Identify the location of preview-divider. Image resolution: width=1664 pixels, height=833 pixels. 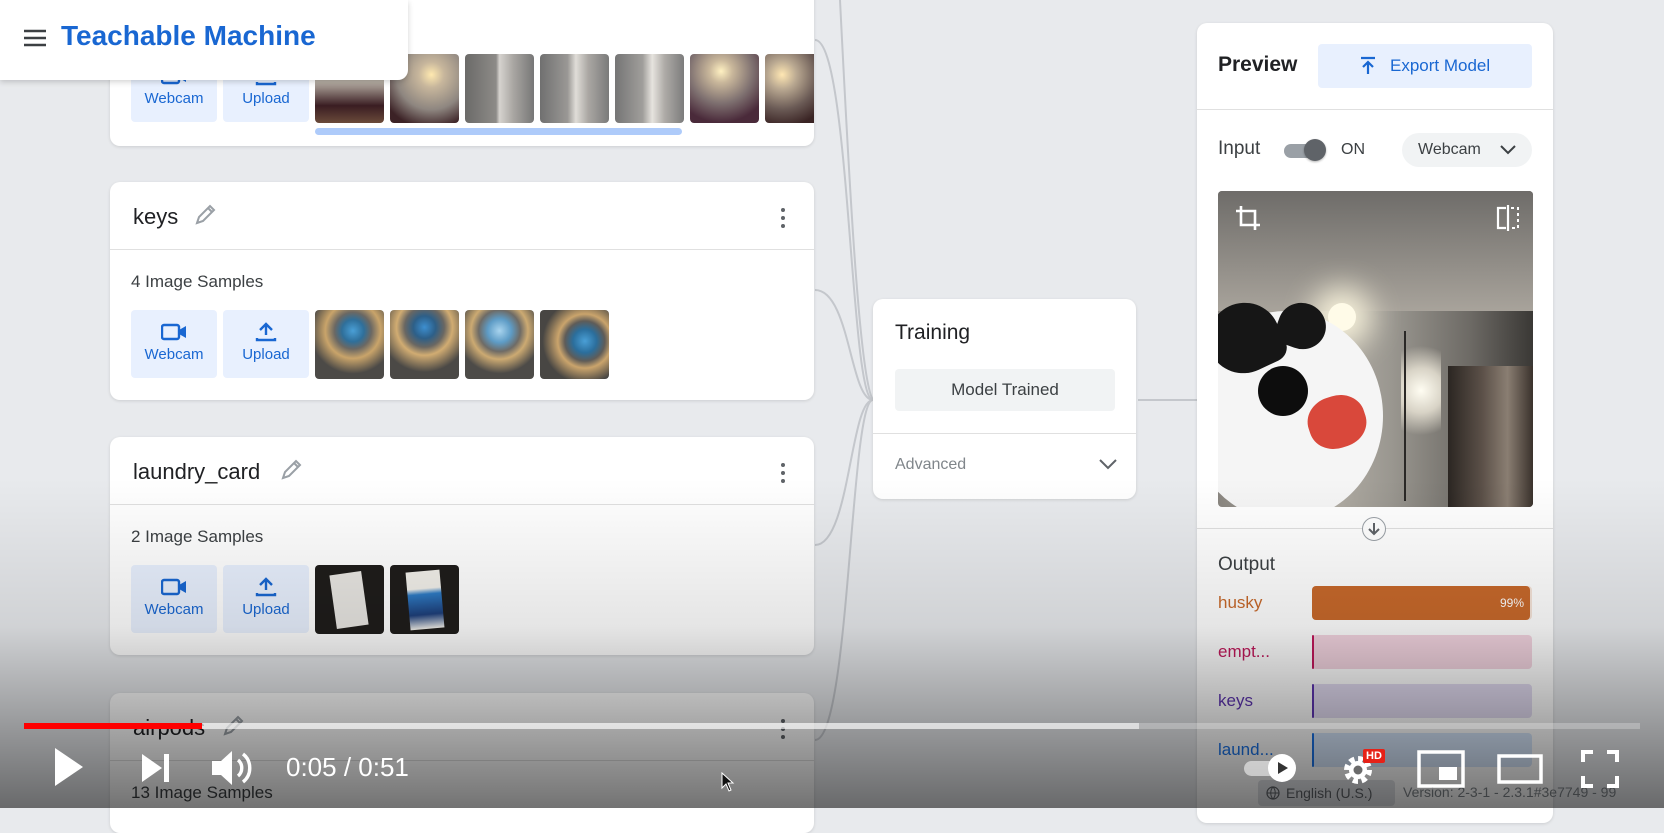
(1375, 109).